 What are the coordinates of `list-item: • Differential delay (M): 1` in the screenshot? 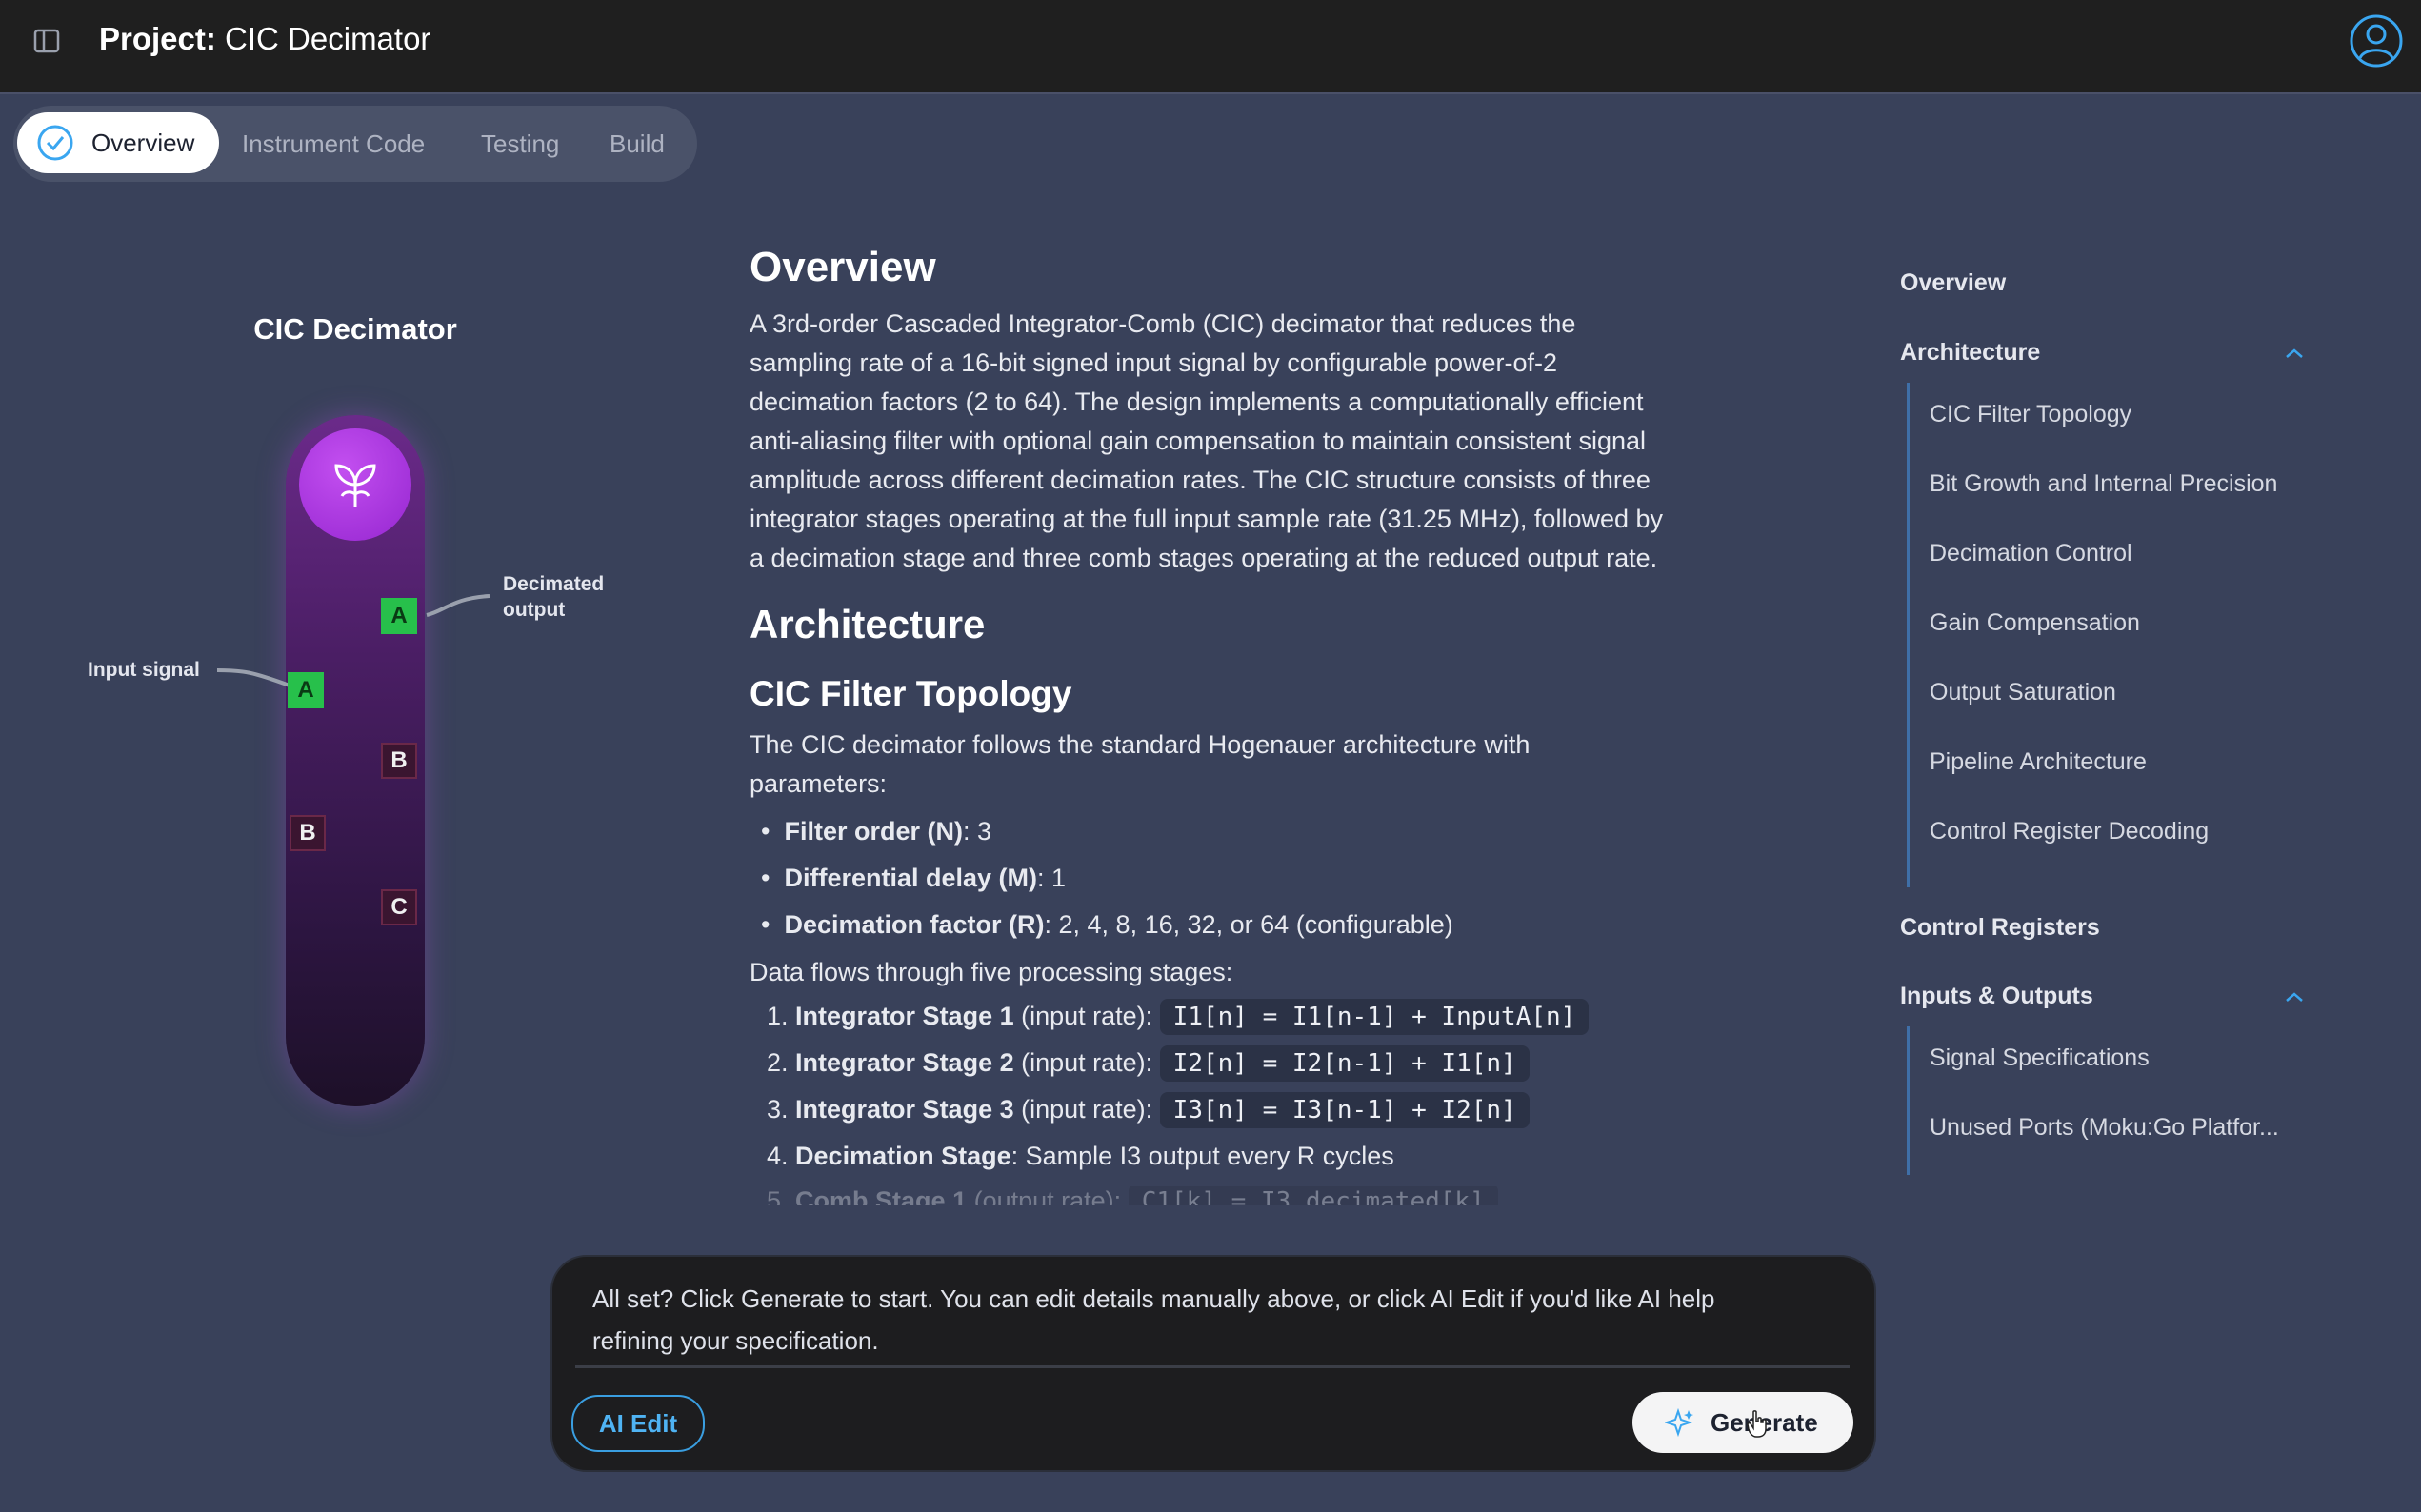 It's located at (914, 878).